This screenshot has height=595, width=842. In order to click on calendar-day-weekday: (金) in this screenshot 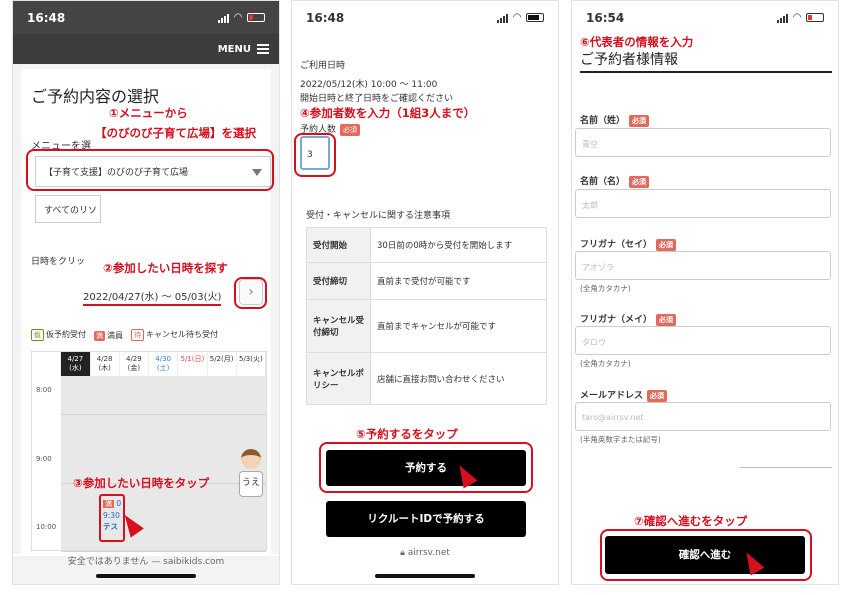, I will do `click(134, 368)`.